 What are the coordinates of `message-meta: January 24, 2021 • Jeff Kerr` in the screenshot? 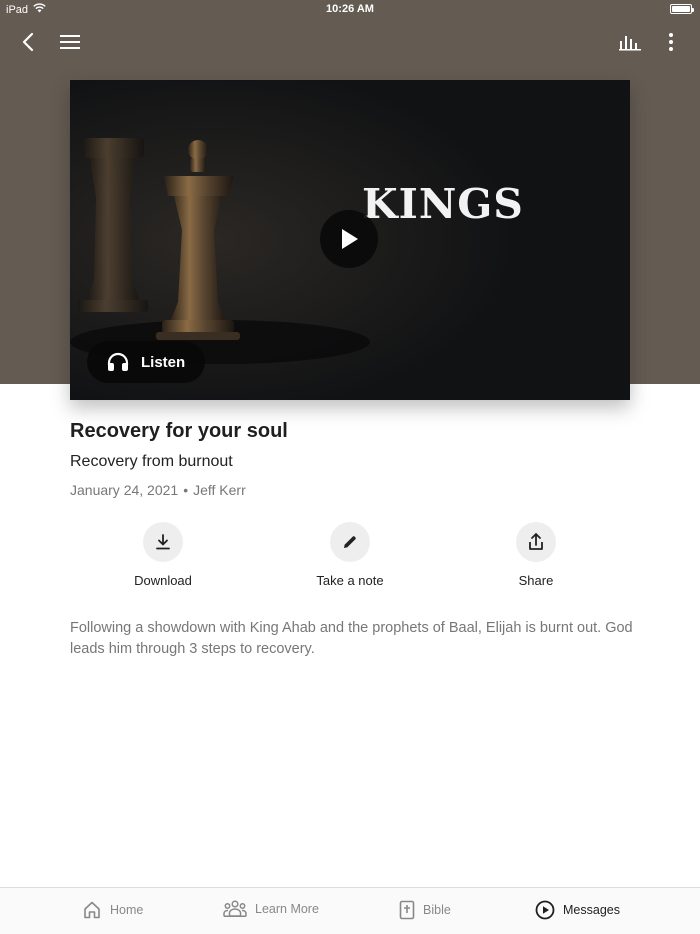 It's located at (158, 490).